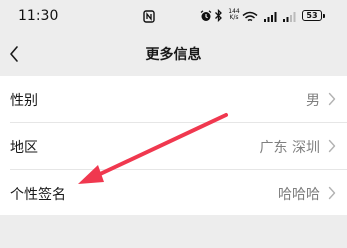 Image resolution: width=347 pixels, height=248 pixels. I want to click on battery-level: 53, so click(312, 15).